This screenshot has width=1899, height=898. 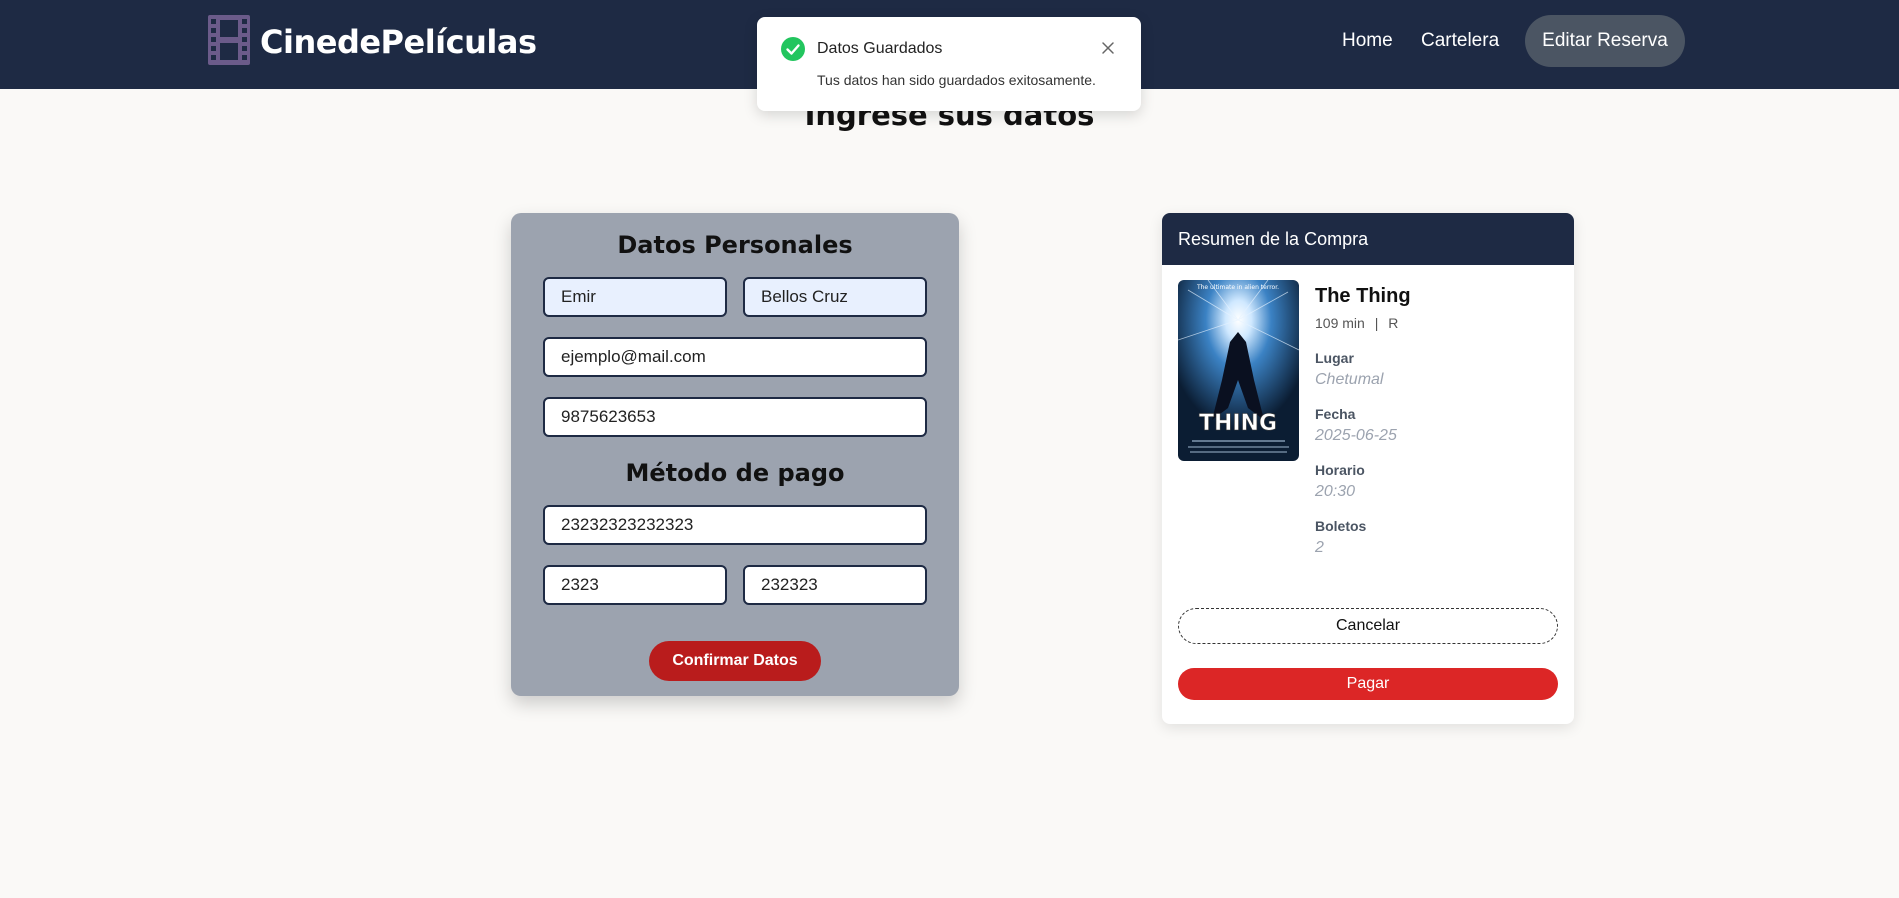 I want to click on cvv-field, so click(x=835, y=585).